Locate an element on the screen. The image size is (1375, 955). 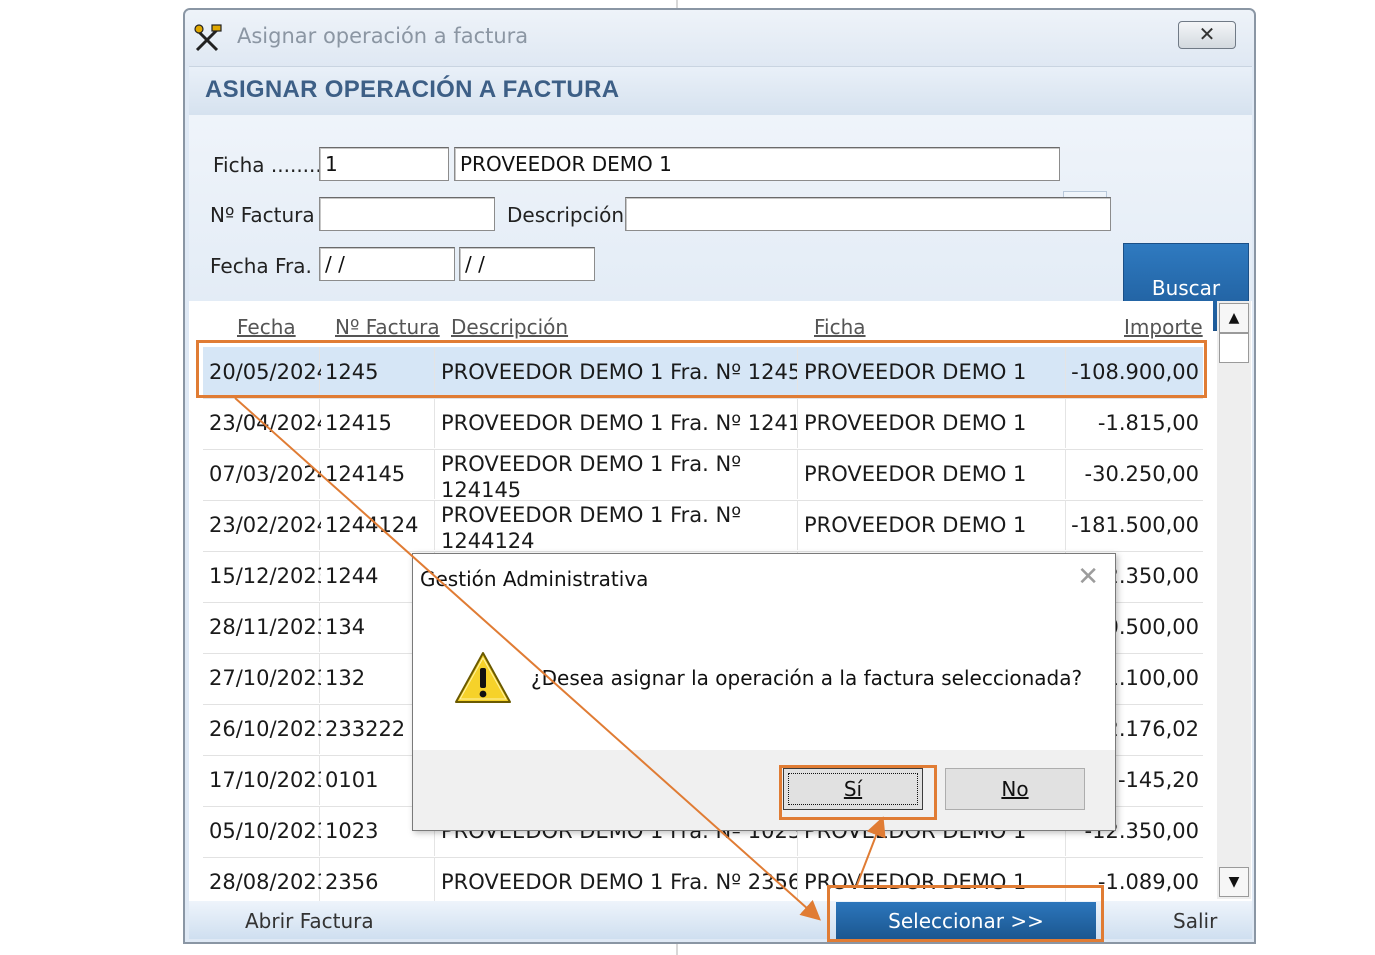
cell-nfactura: 124145 is located at coordinates (365, 474).